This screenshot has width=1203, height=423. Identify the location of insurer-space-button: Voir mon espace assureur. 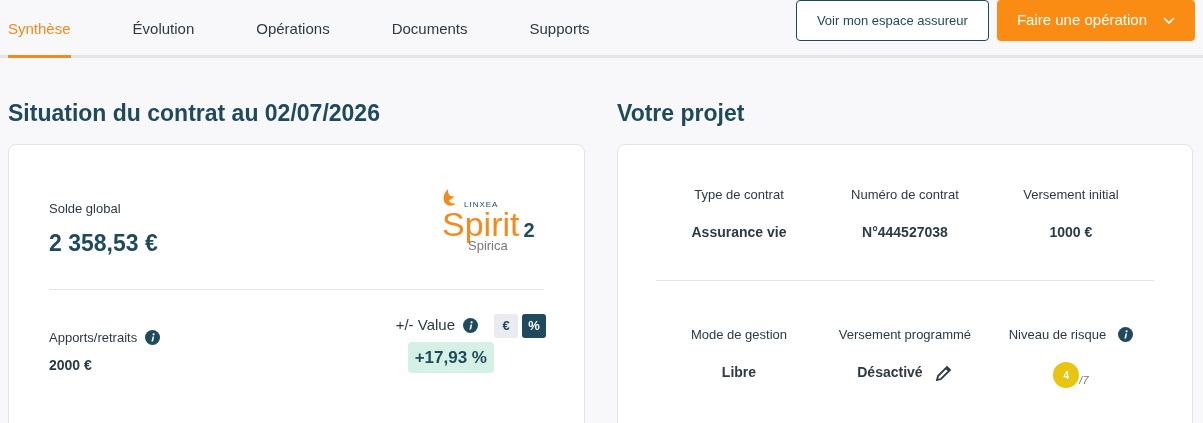
(892, 20).